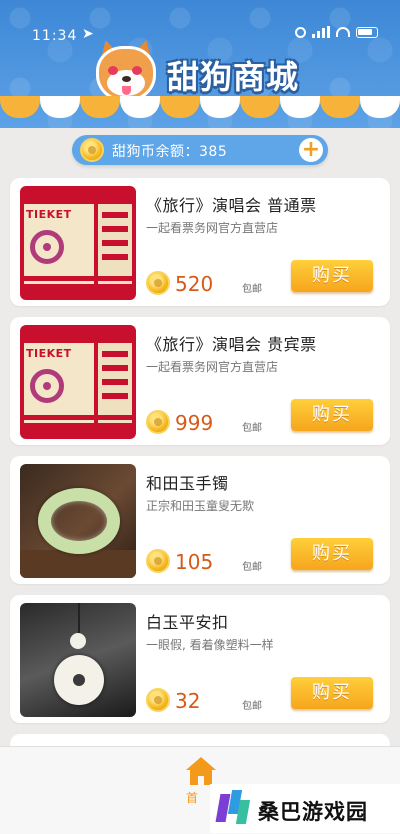  What do you see at coordinates (311, 150) in the screenshot?
I see `add-coins-button: +` at bounding box center [311, 150].